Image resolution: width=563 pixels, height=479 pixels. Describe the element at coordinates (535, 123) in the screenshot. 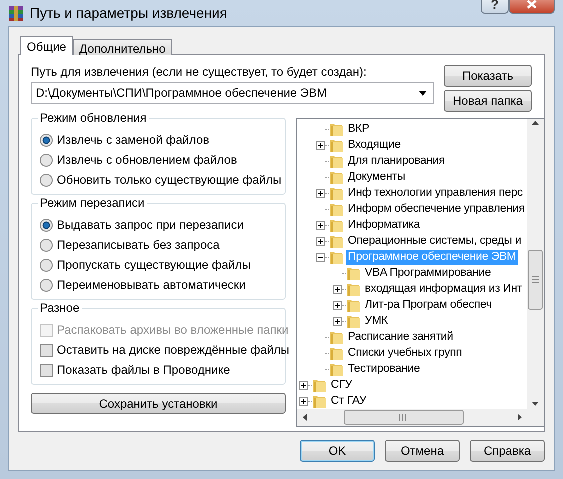

I see `up-arrow-icon` at that location.